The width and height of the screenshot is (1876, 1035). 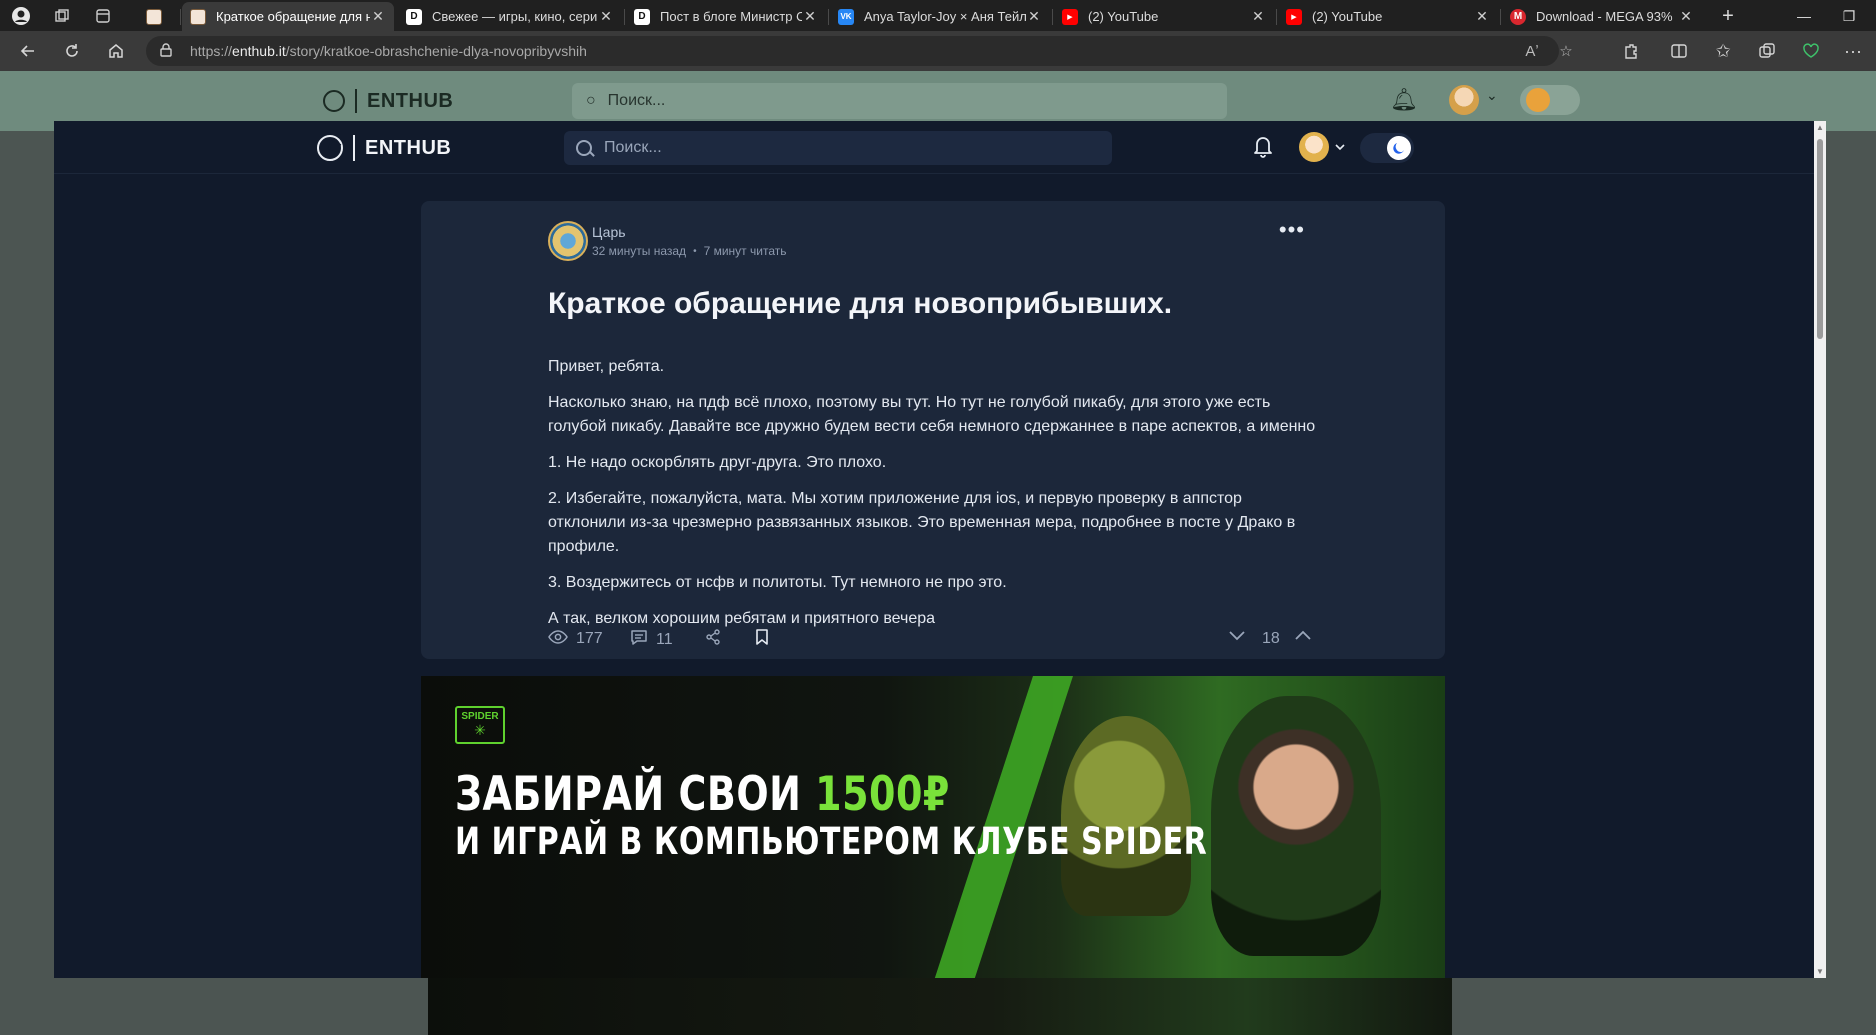 I want to click on new-tab-button: +, so click(x=1728, y=16).